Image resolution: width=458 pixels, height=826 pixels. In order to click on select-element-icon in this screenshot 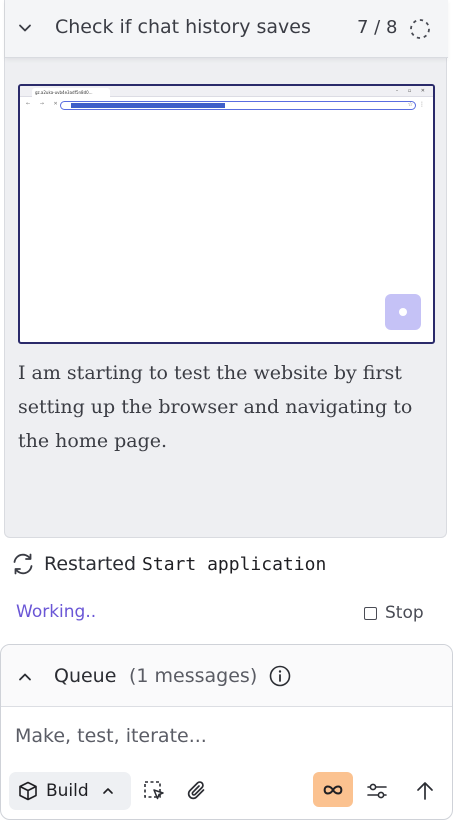, I will do `click(154, 790)`.